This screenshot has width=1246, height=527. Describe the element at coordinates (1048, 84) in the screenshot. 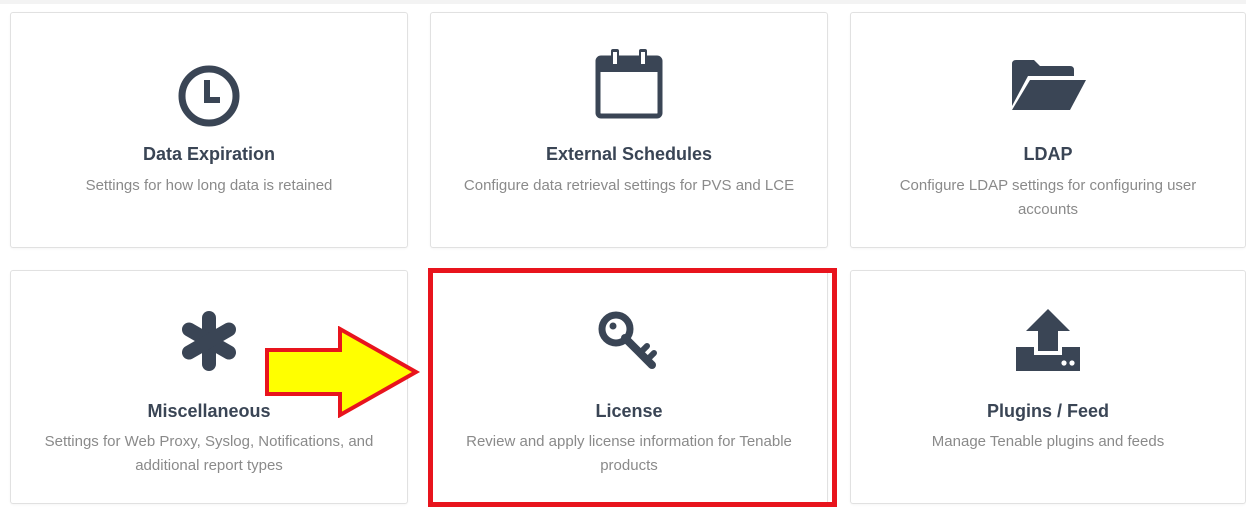

I see `folder-open-icon` at that location.